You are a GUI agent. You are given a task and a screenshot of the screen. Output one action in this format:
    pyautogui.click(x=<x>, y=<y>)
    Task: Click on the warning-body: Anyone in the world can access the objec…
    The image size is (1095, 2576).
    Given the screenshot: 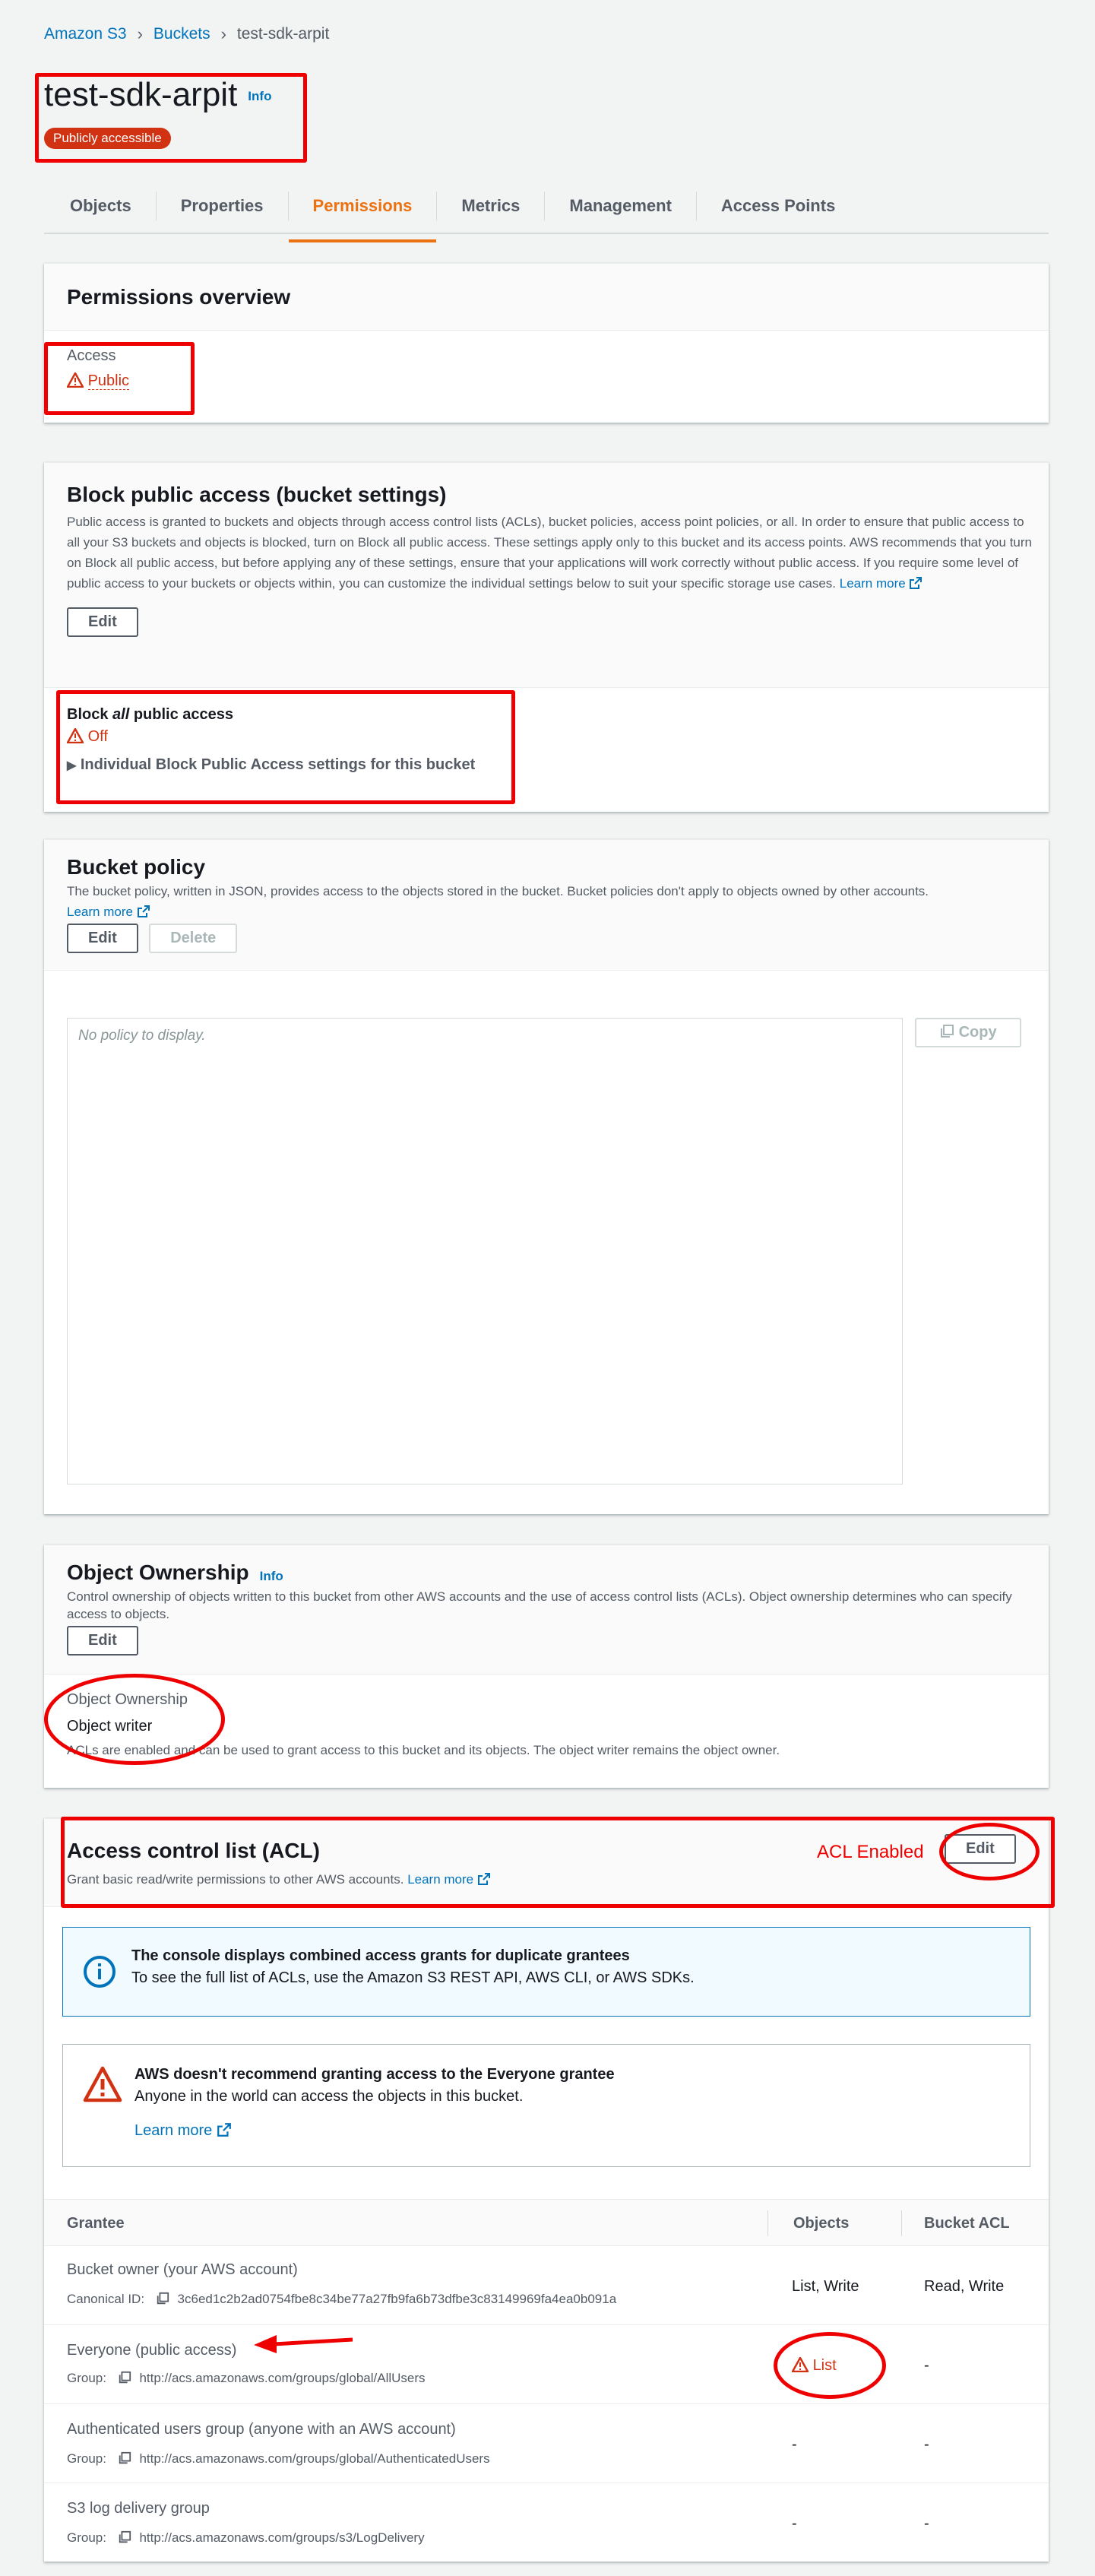 What is the action you would take?
    pyautogui.click(x=329, y=2096)
    